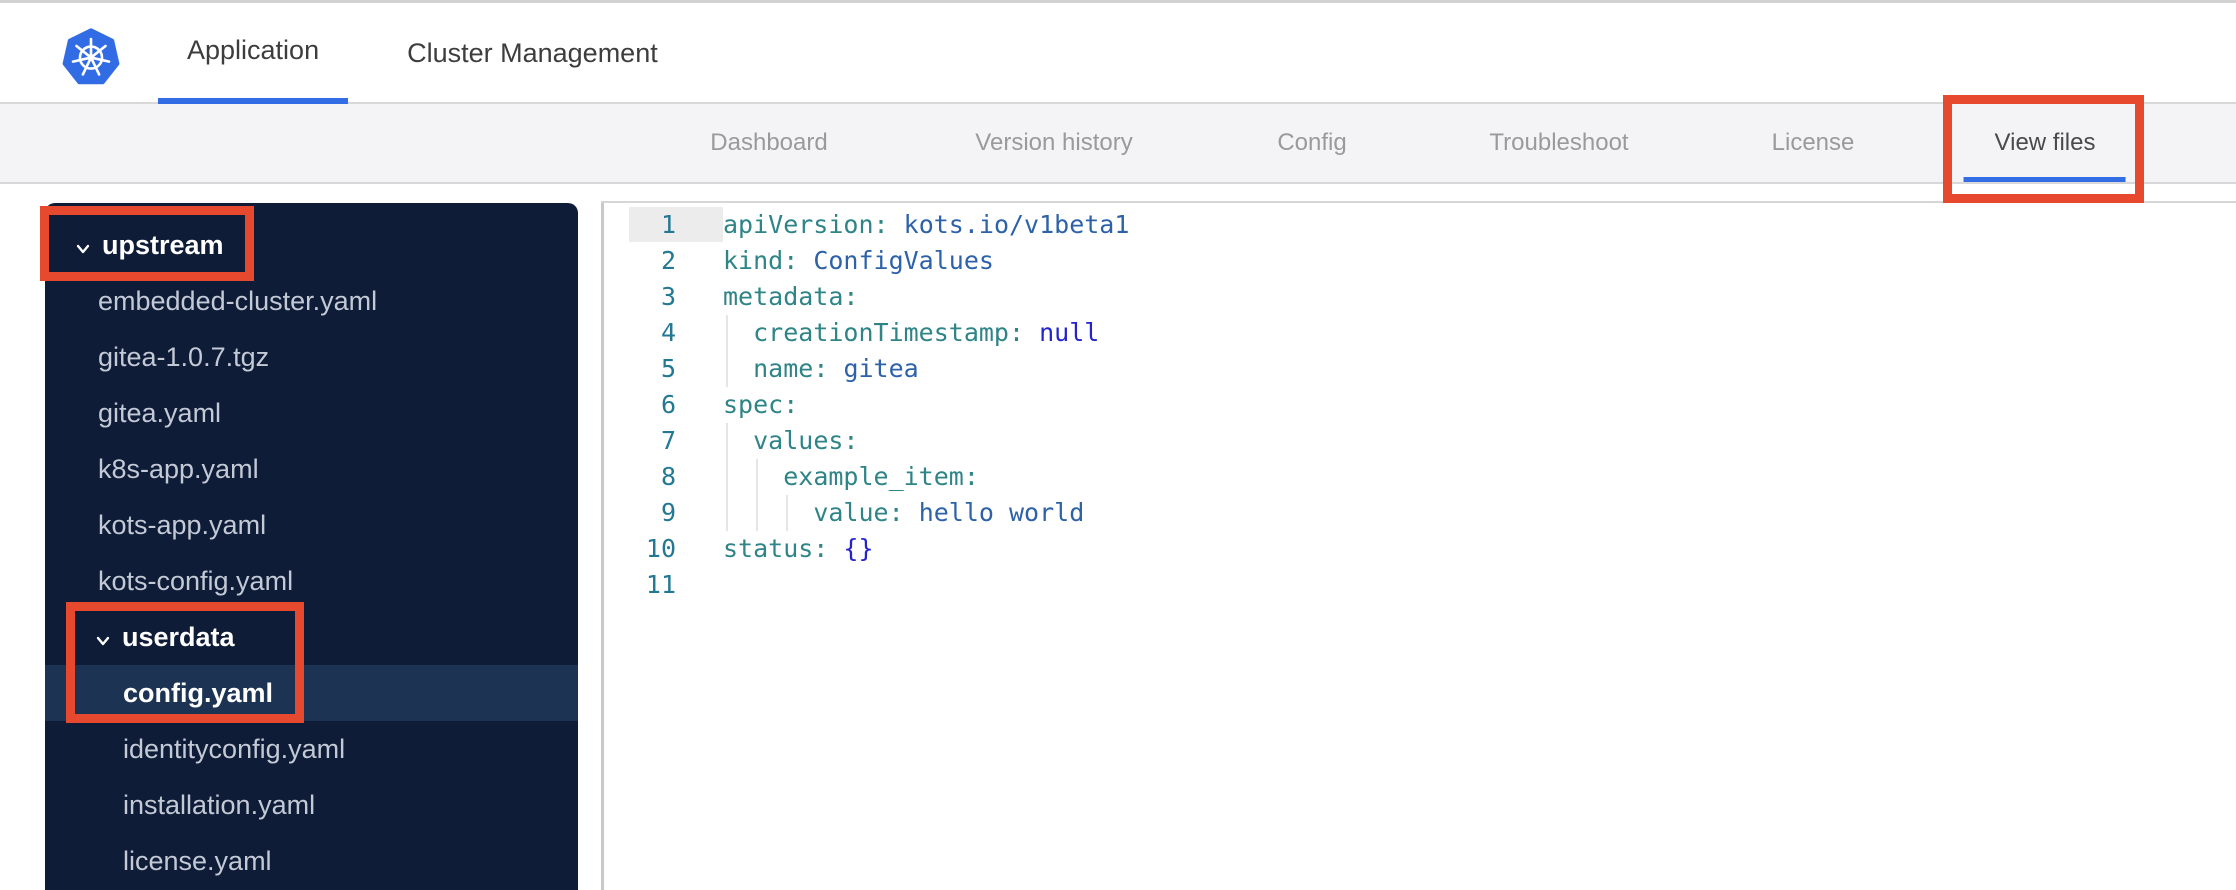 This screenshot has height=890, width=2236. I want to click on file-label: identityconfig.yaml, so click(234, 748).